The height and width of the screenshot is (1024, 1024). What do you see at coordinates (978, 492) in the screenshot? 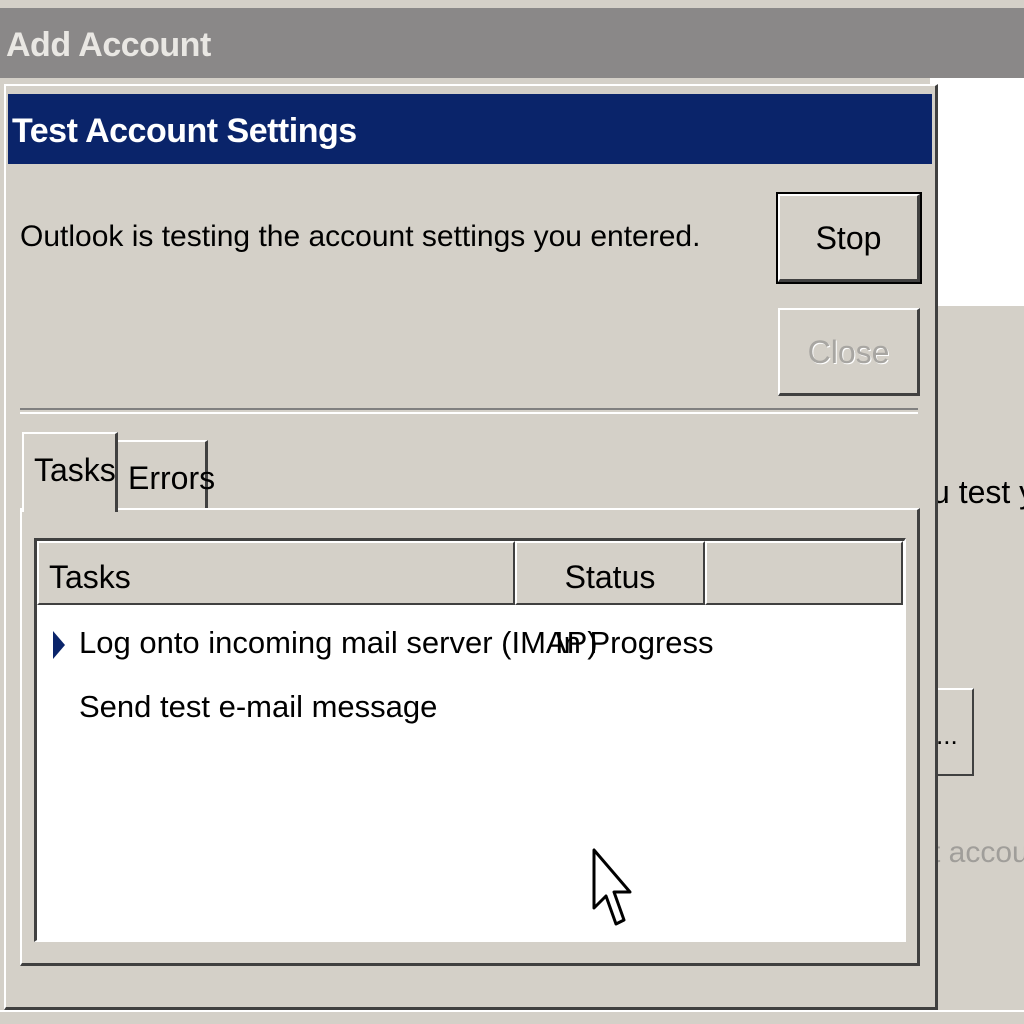
I see `add-account-partial-text: u test yo` at bounding box center [978, 492].